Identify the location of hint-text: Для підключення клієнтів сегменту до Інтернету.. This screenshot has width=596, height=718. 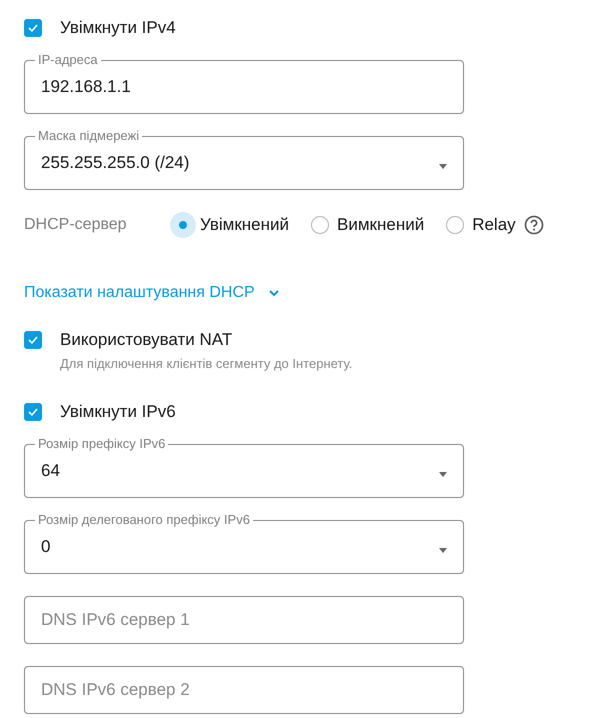
(207, 363).